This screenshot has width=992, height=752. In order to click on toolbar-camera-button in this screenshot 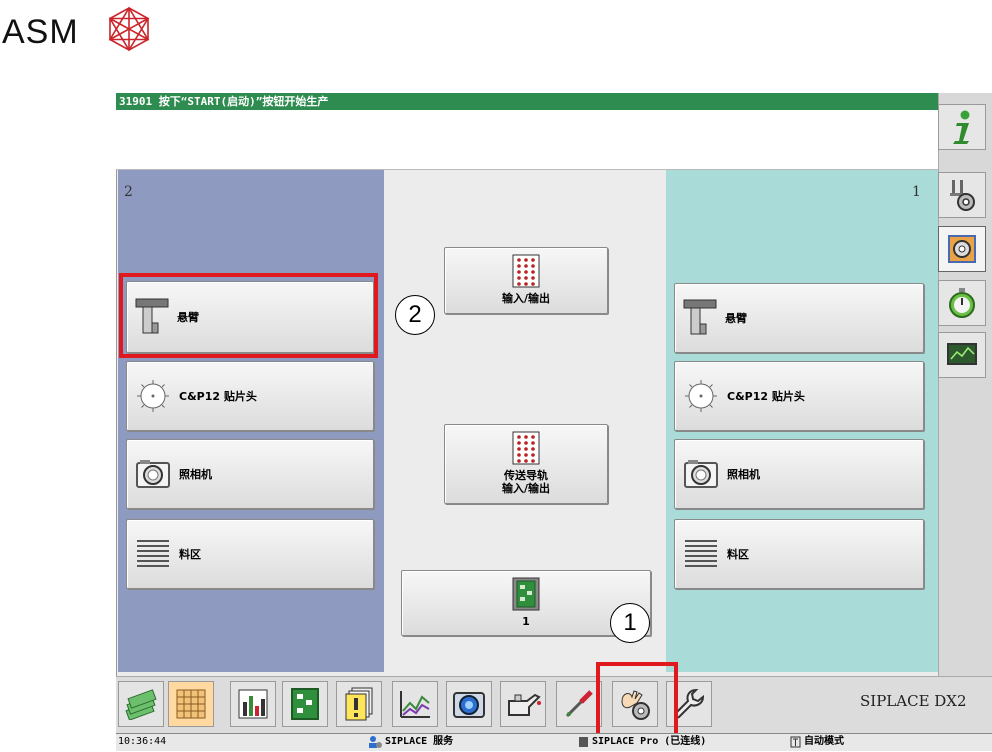, I will do `click(469, 704)`.